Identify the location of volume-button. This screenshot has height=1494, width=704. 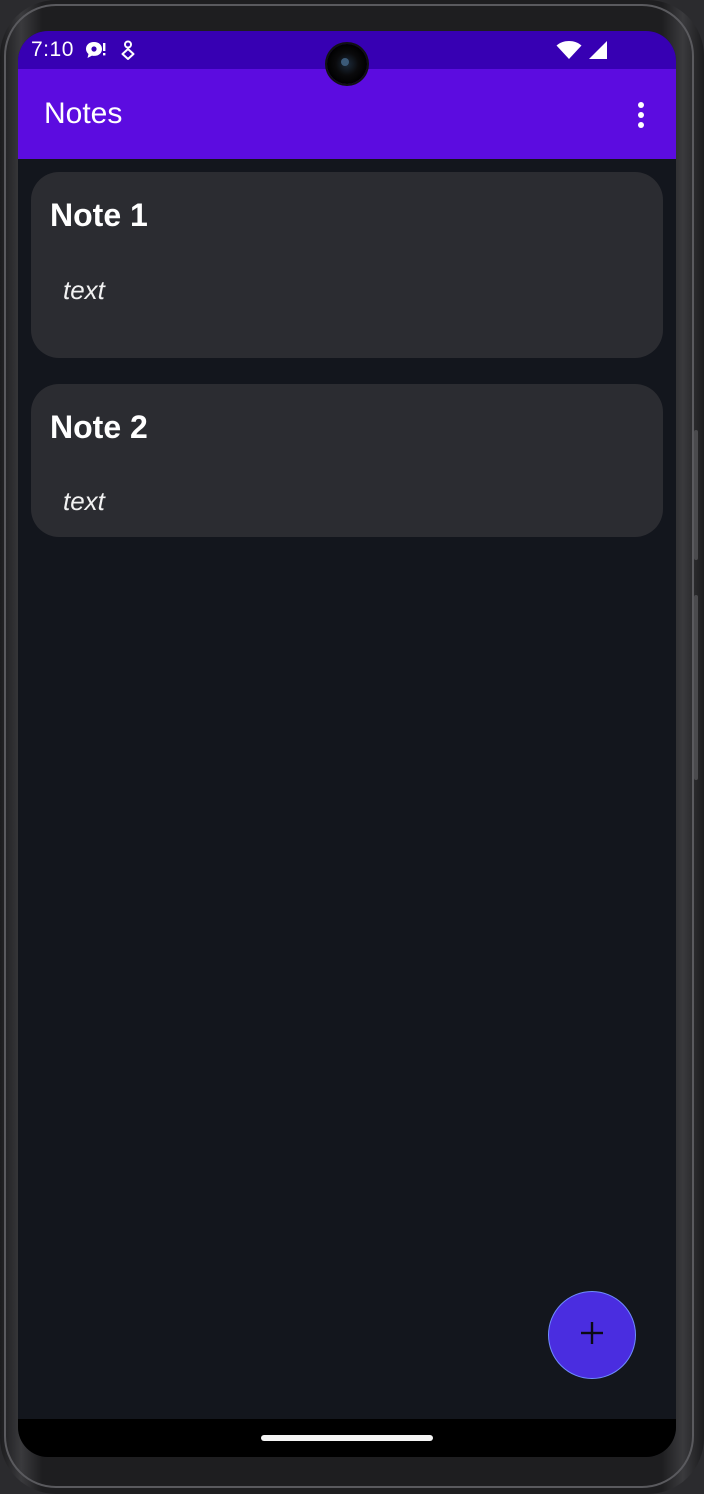
(696, 495).